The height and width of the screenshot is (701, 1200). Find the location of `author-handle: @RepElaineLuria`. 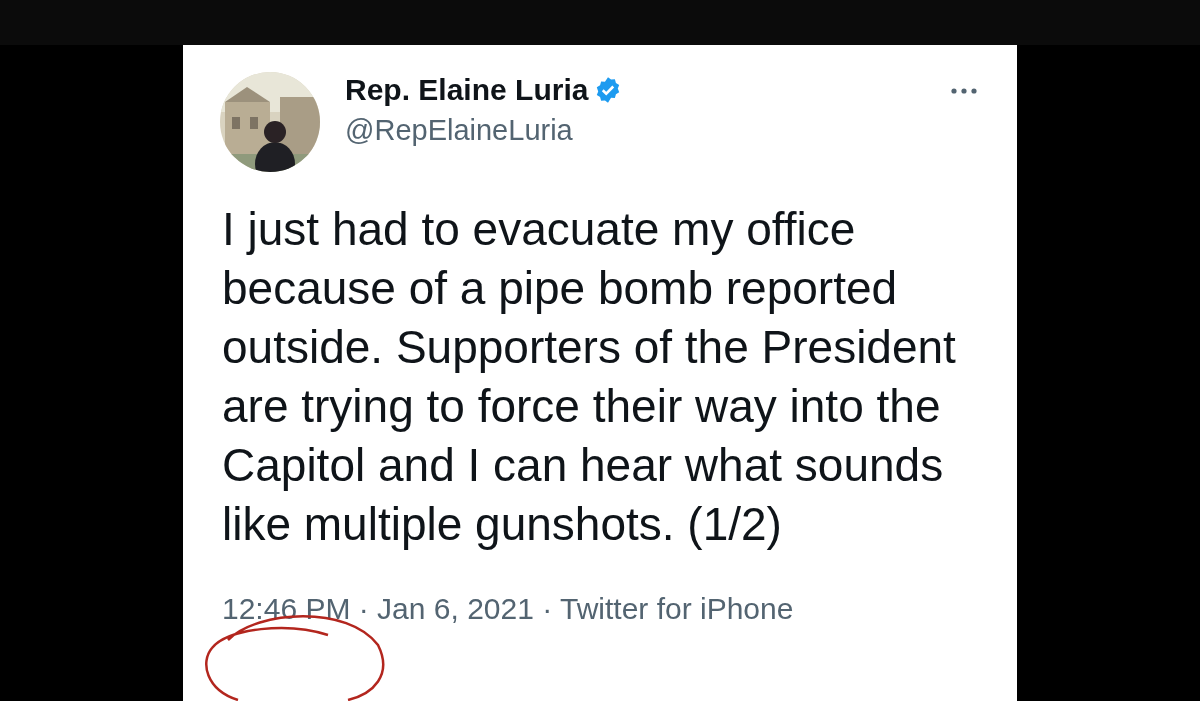

author-handle: @RepElaineLuria is located at coordinates (648, 130).